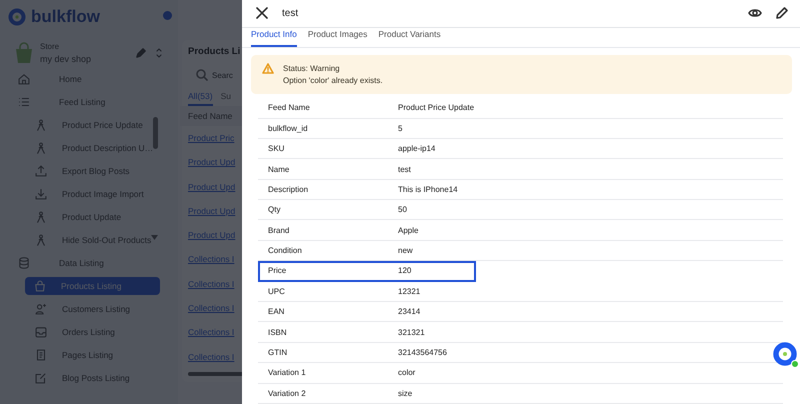 This screenshot has height=404, width=800. What do you see at coordinates (288, 128) in the screenshot?
I see `field-label: bulkflow_id` at bounding box center [288, 128].